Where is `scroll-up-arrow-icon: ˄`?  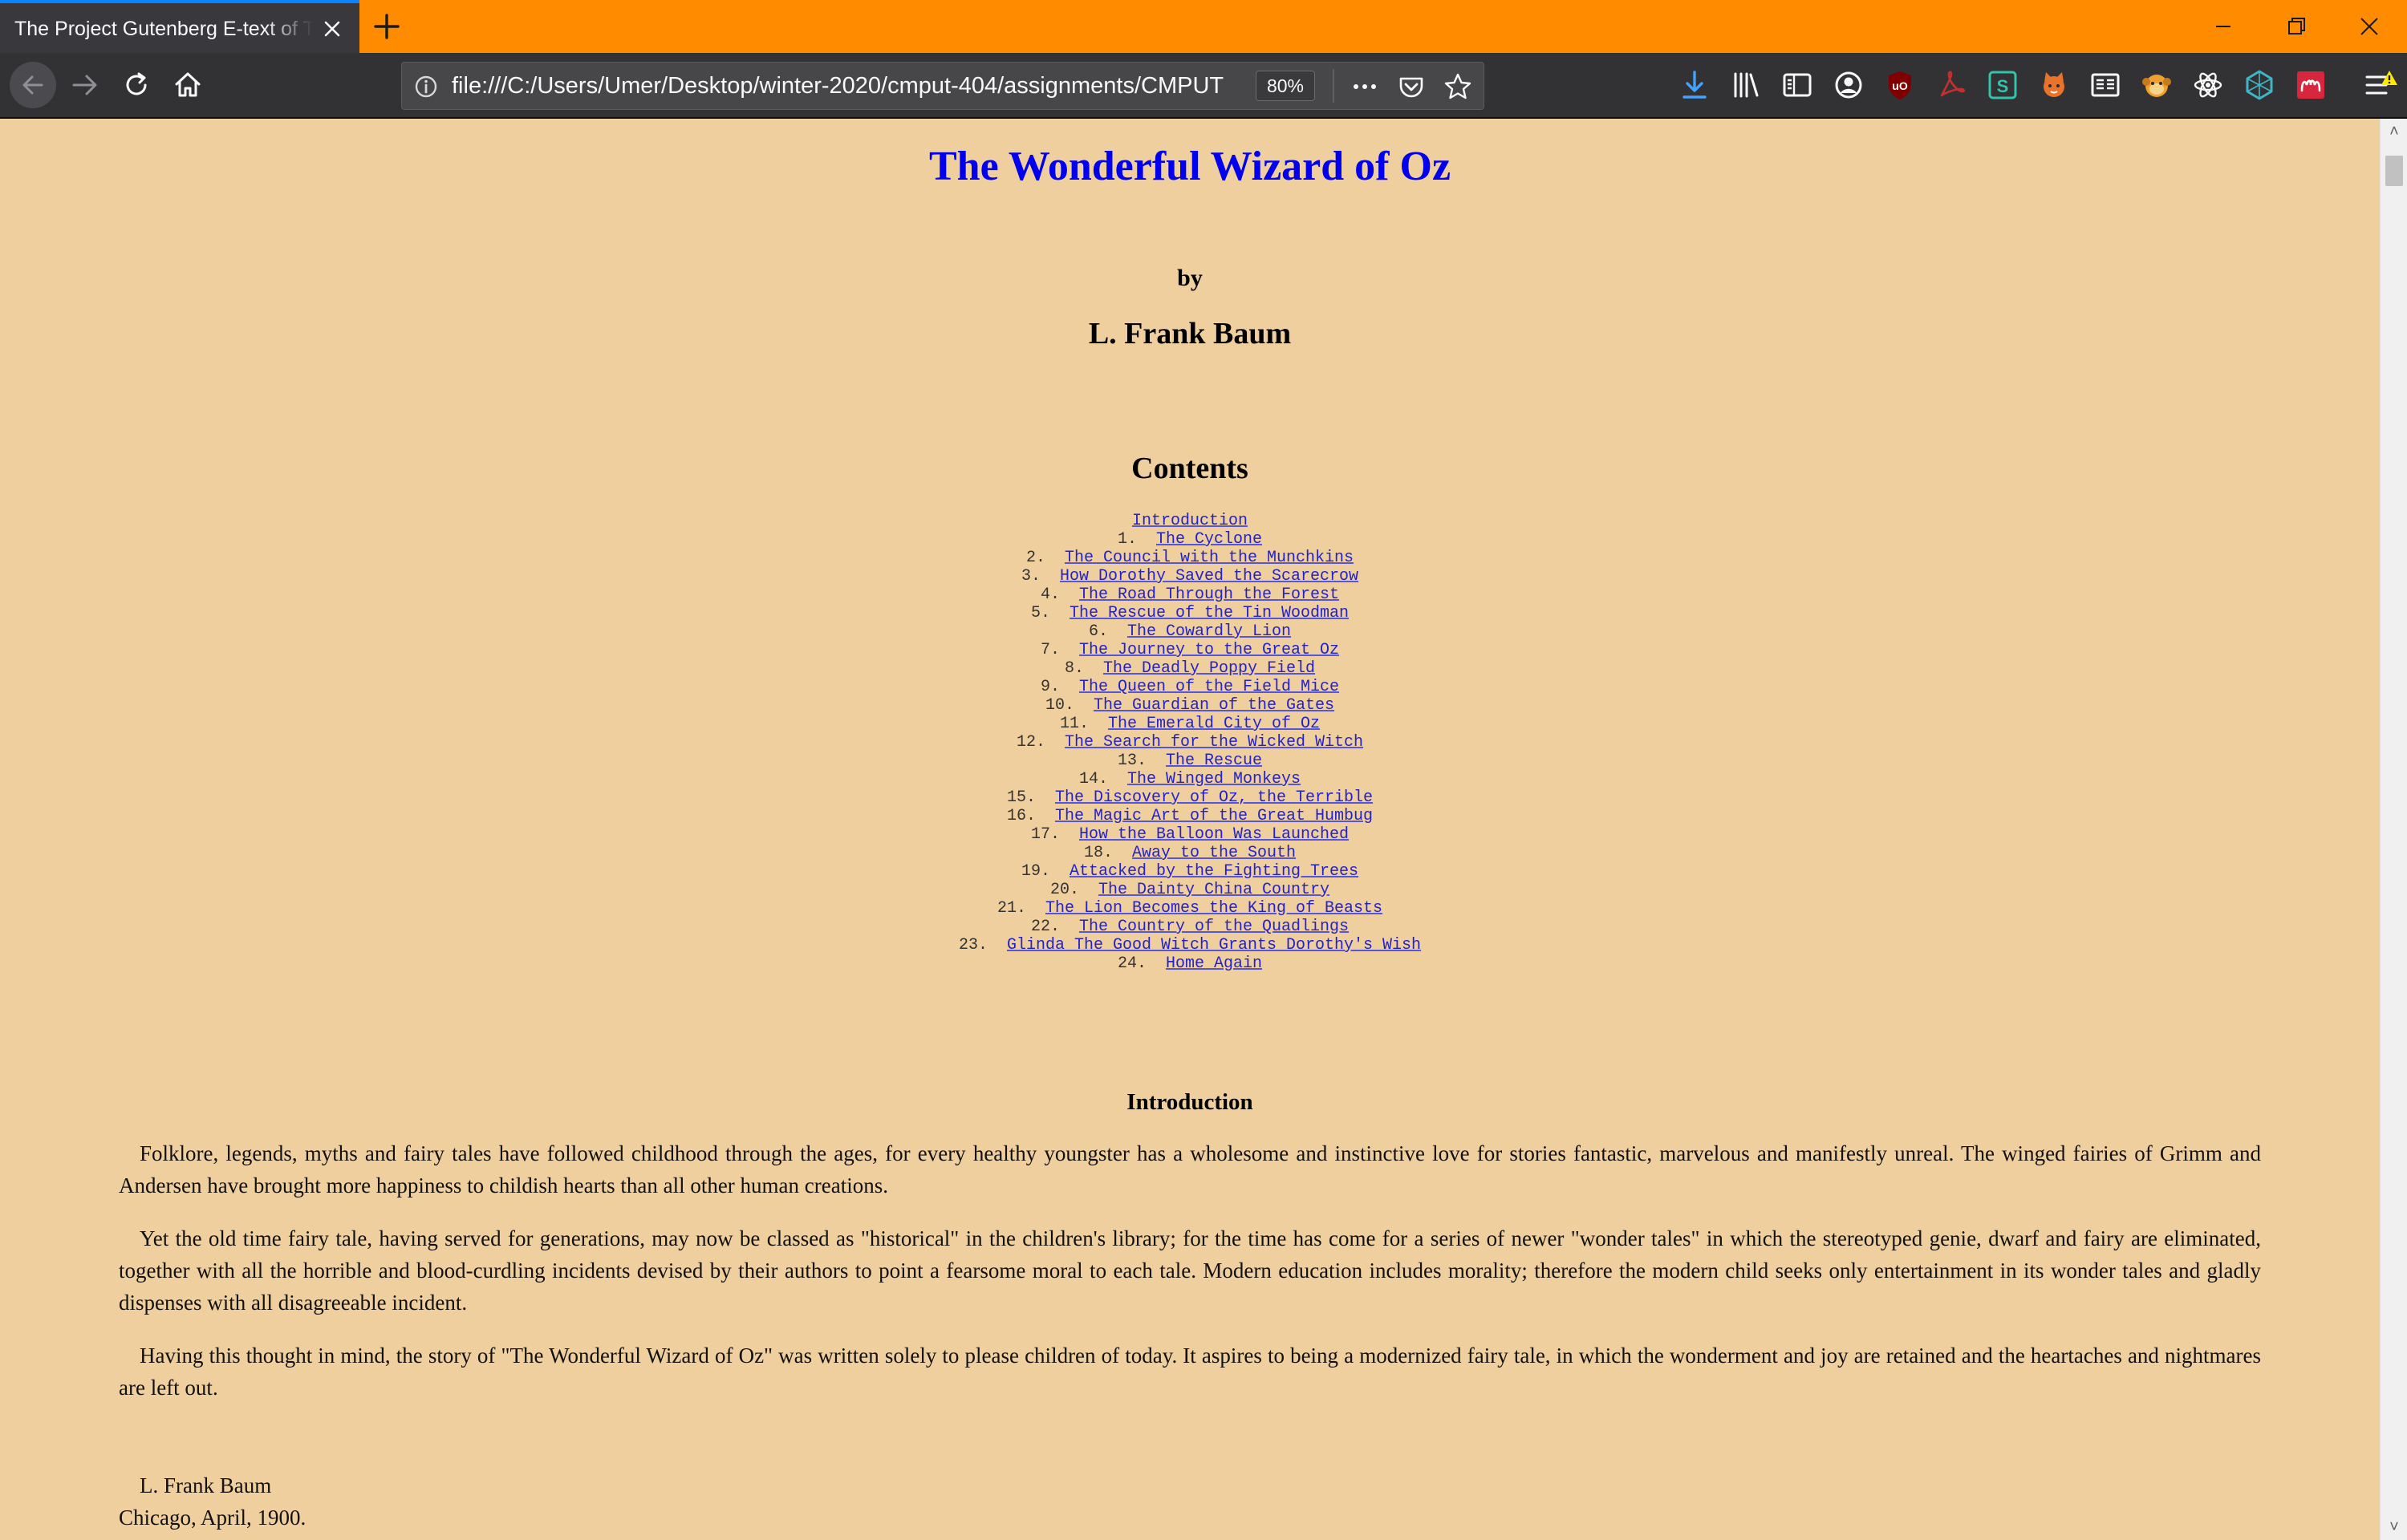 scroll-up-arrow-icon: ˄ is located at coordinates (2394, 131).